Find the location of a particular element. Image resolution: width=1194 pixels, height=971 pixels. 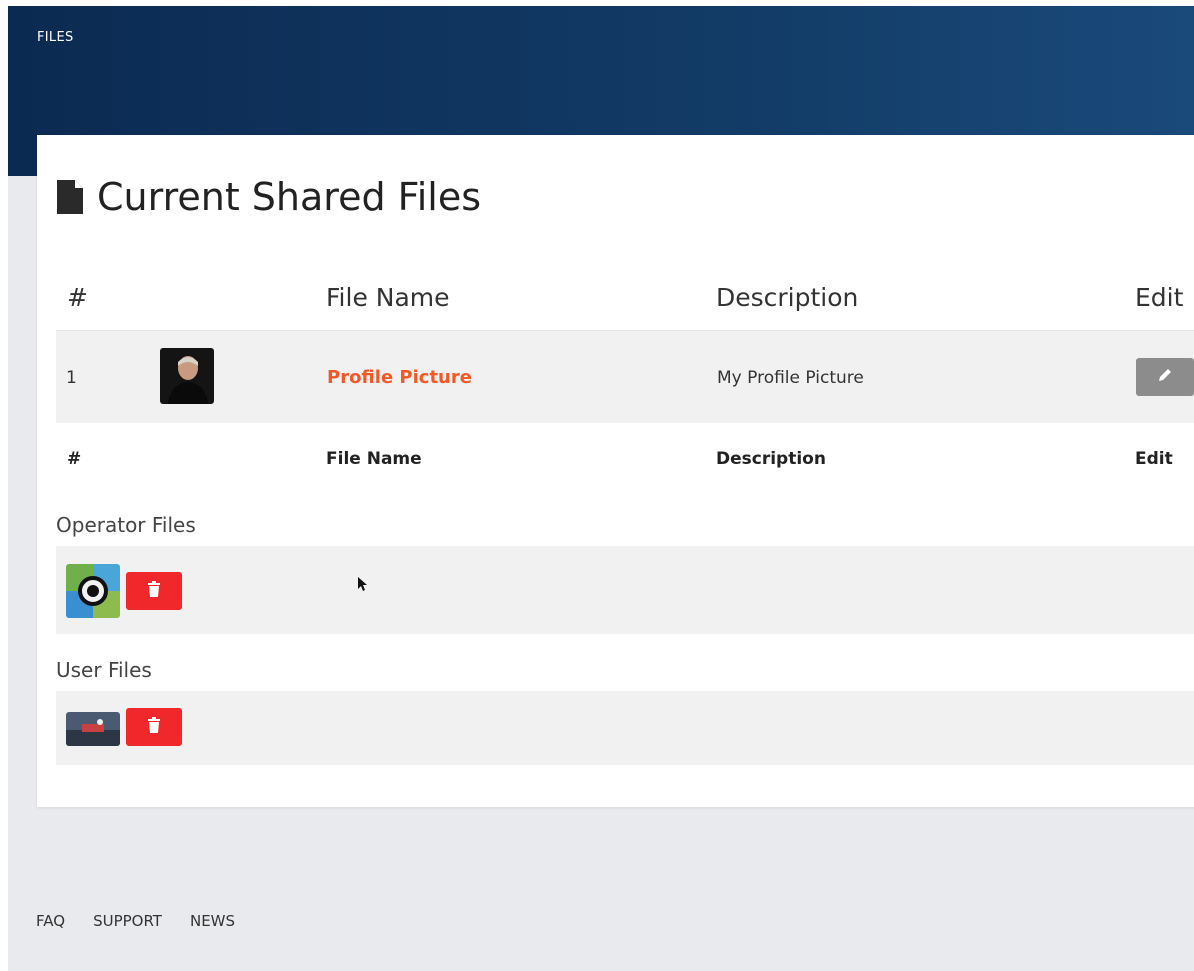

col-header-edit: Edit is located at coordinates (1159, 297).